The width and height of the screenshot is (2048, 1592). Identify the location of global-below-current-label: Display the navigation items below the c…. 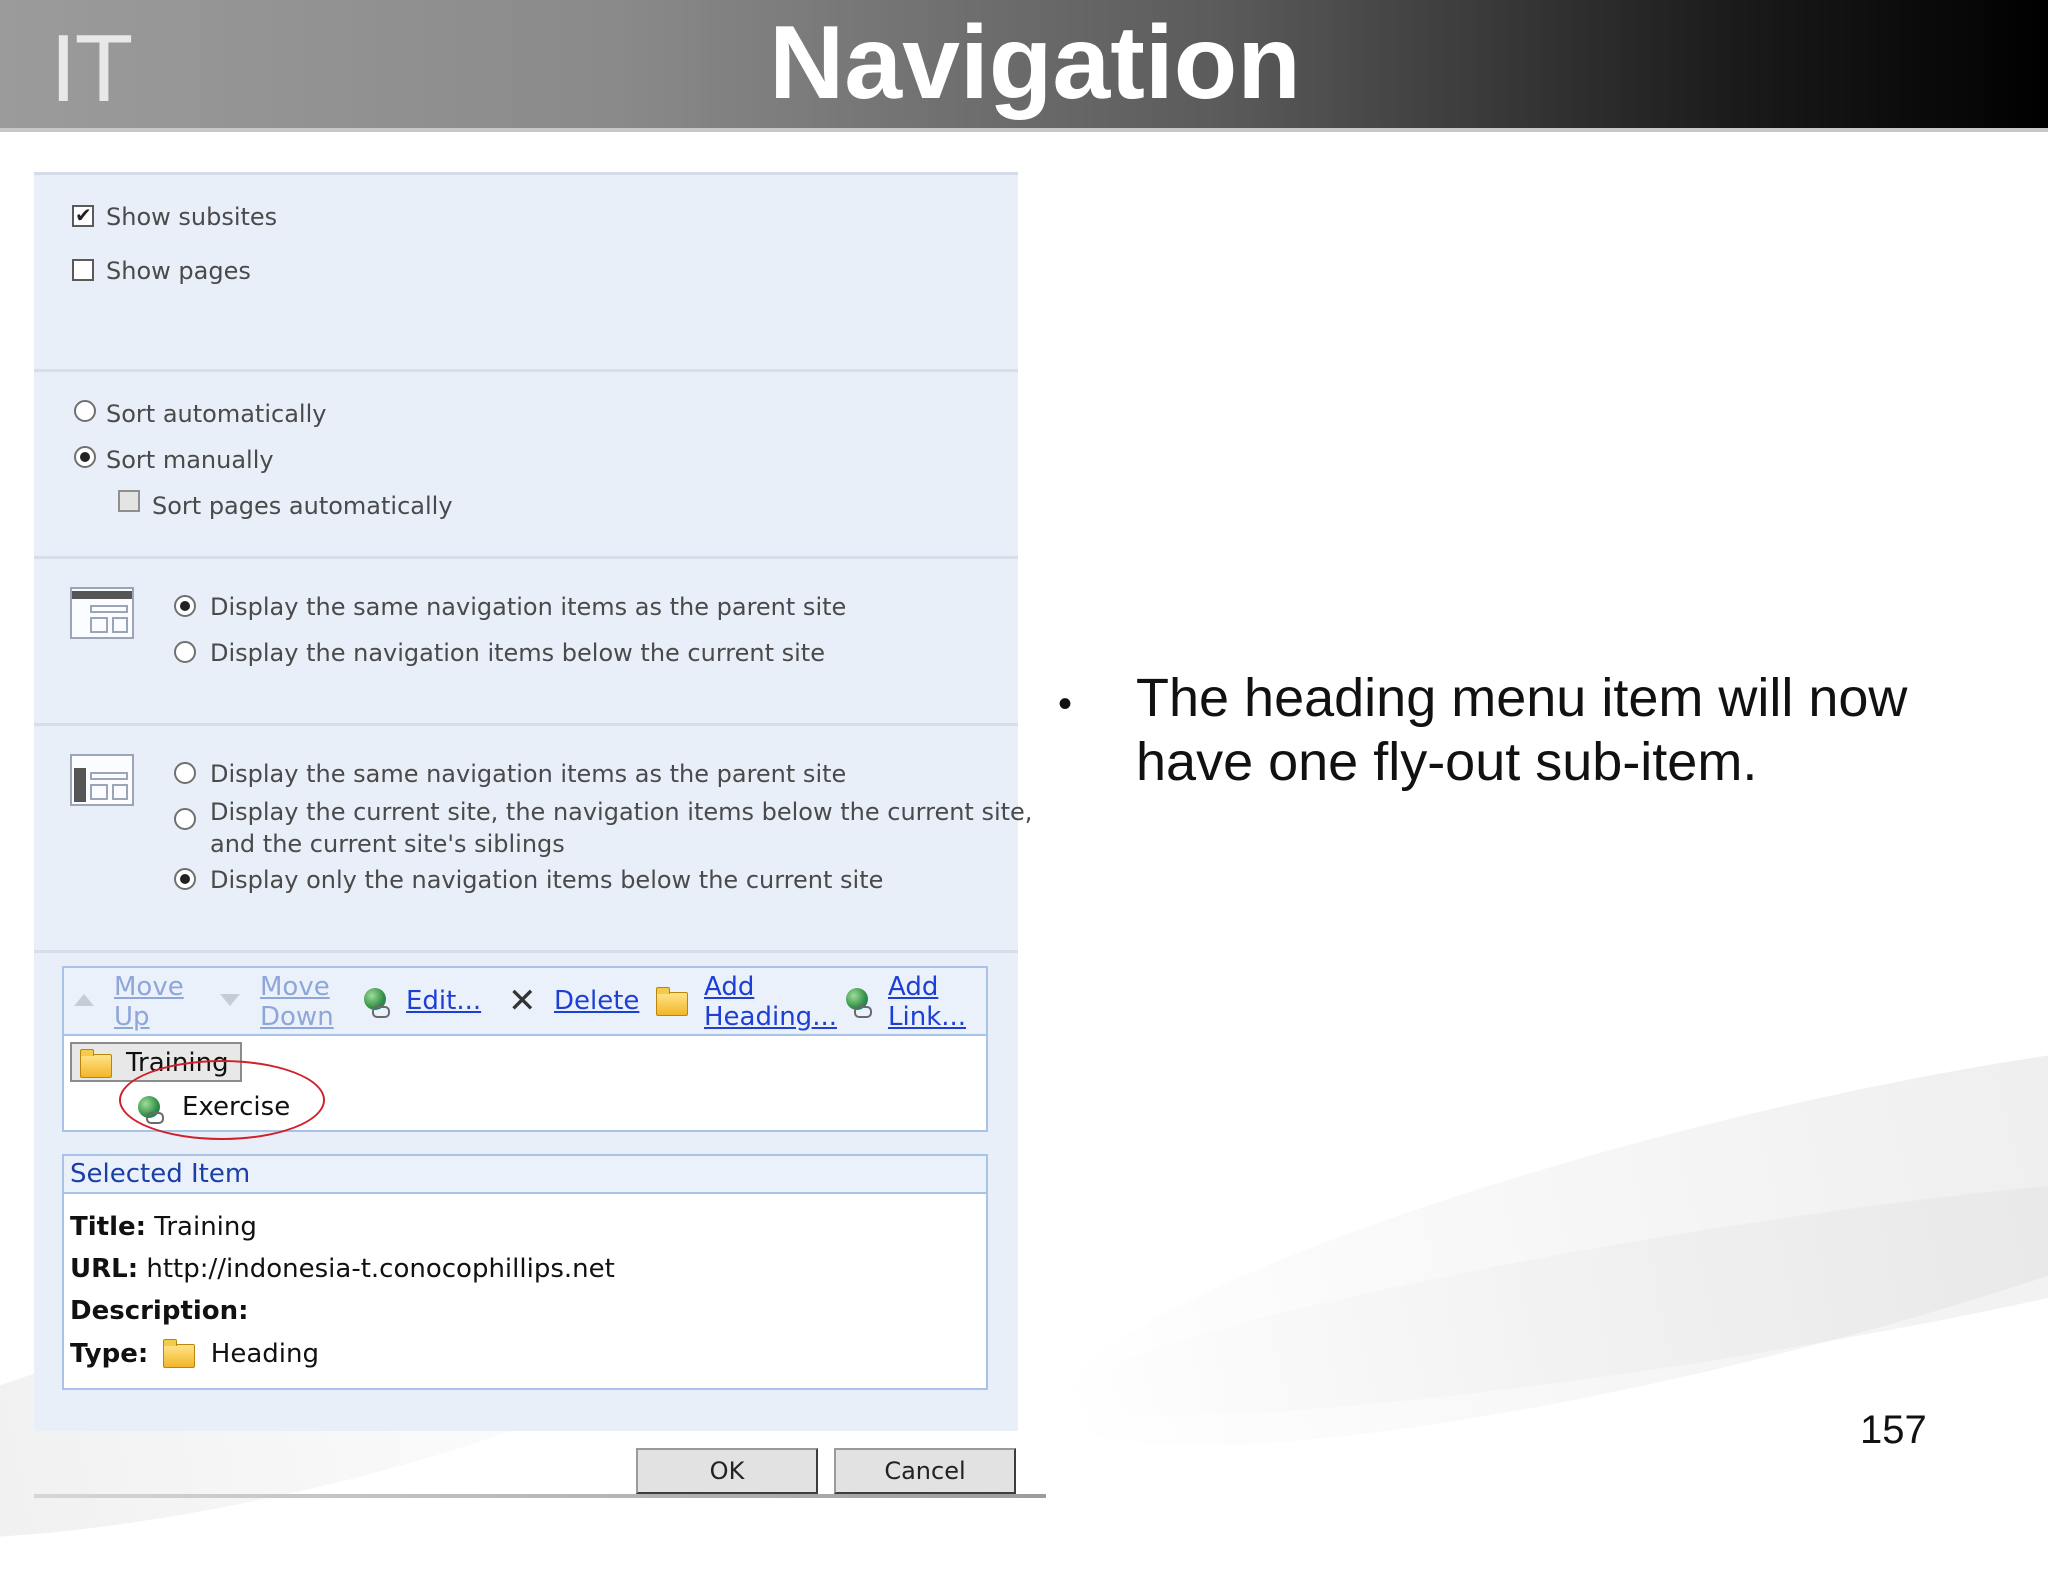
(517, 653).